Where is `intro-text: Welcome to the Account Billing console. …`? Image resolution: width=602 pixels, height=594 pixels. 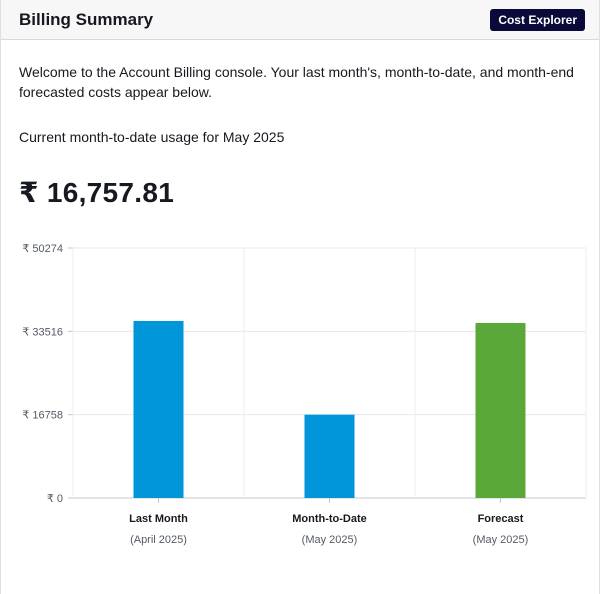
intro-text: Welcome to the Account Billing console. … is located at coordinates (296, 82).